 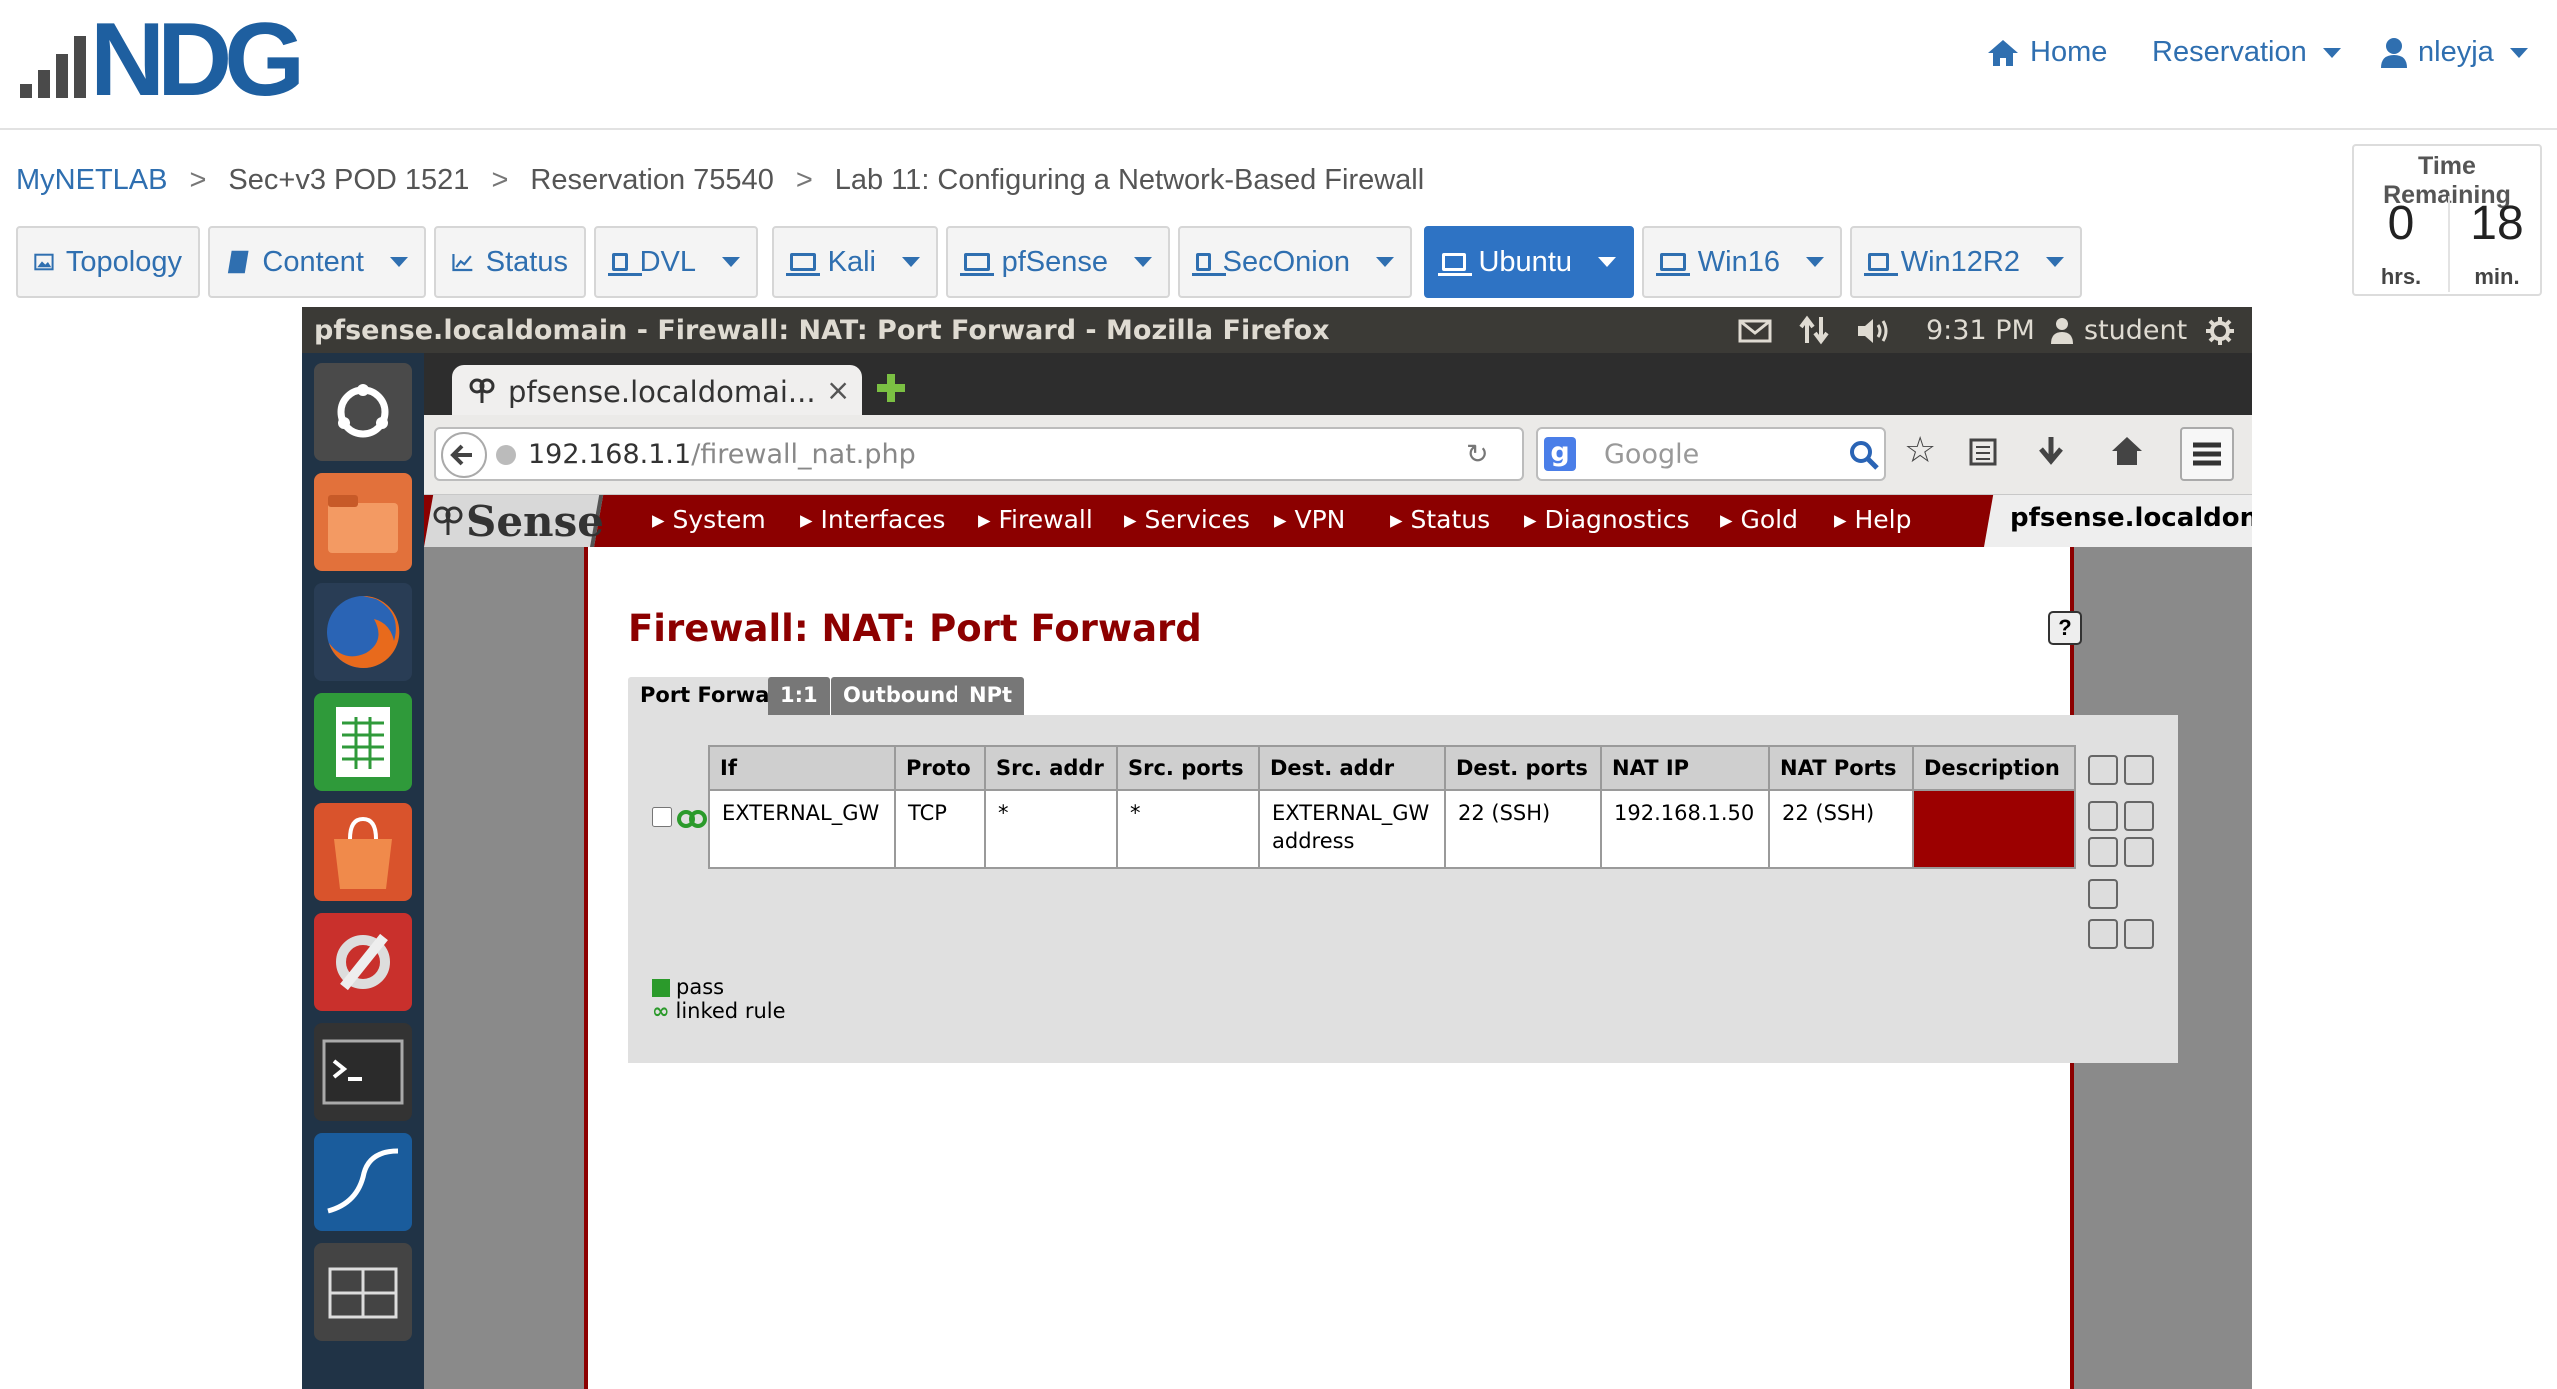 What do you see at coordinates (363, 962) in the screenshot?
I see `settings-icon` at bounding box center [363, 962].